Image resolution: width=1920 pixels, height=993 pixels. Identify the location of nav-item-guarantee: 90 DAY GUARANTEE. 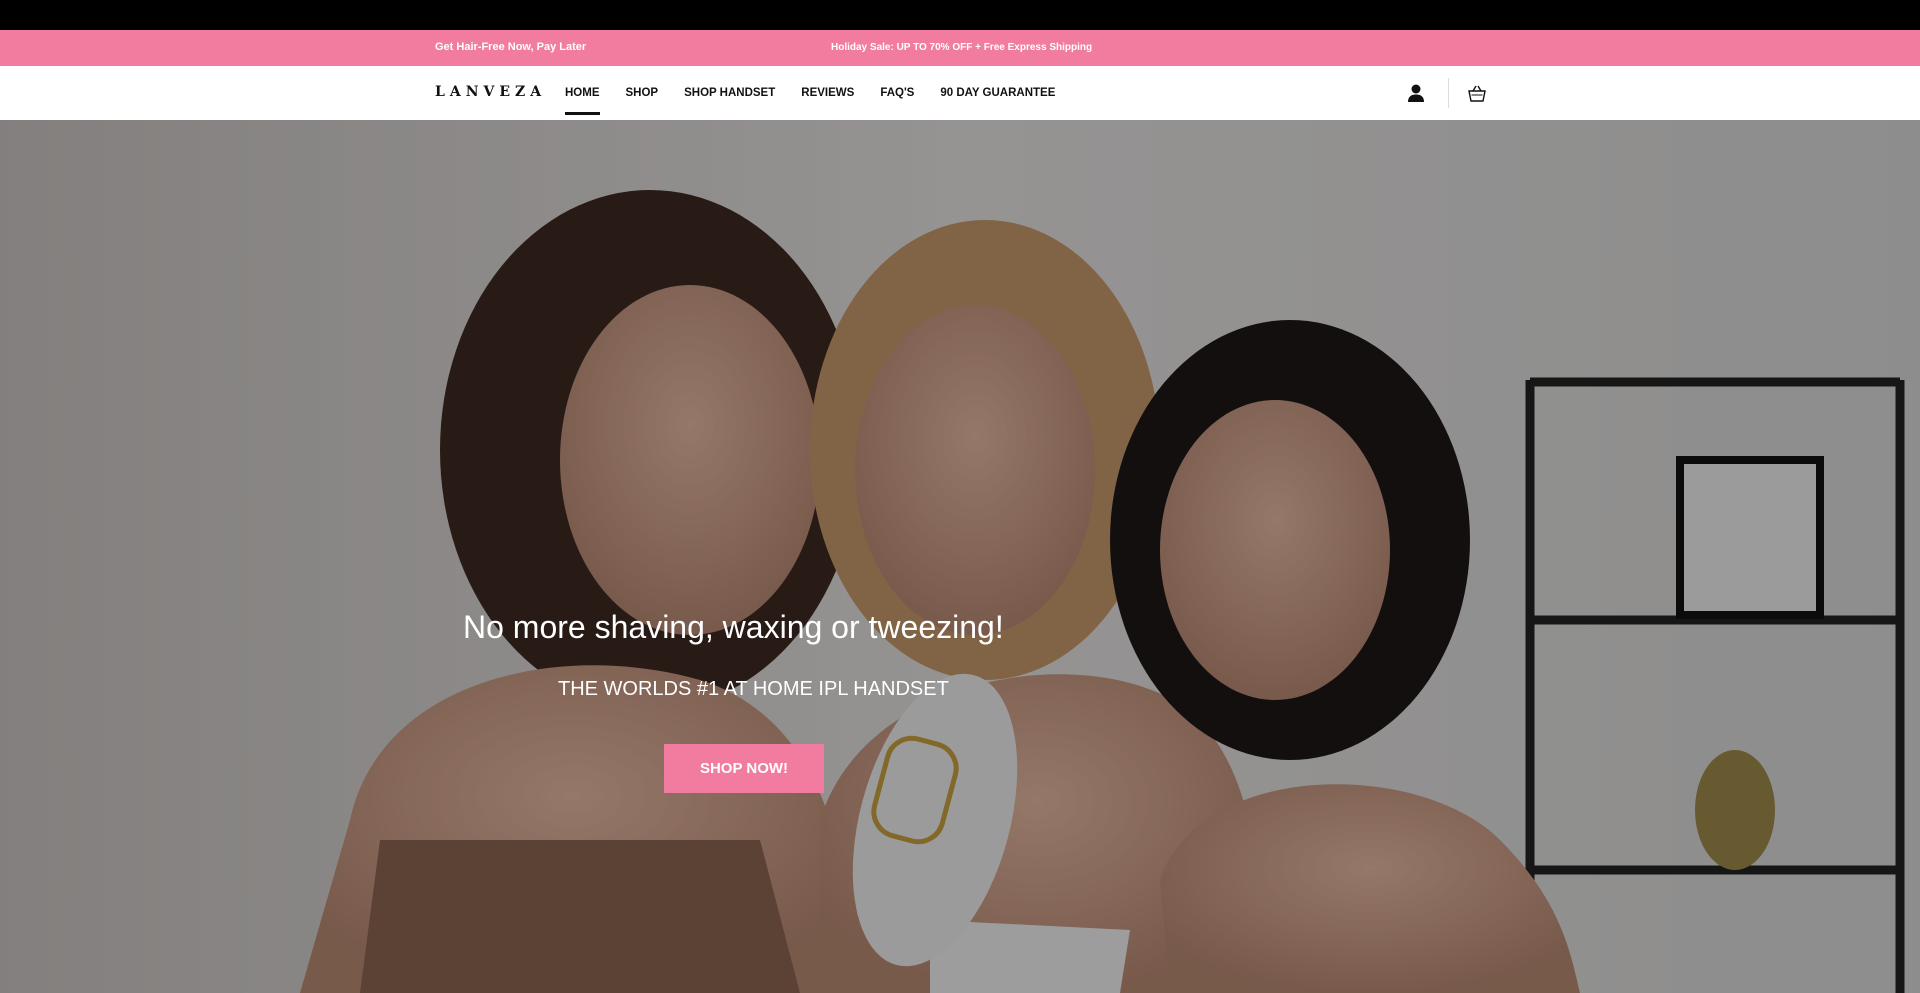
(997, 93).